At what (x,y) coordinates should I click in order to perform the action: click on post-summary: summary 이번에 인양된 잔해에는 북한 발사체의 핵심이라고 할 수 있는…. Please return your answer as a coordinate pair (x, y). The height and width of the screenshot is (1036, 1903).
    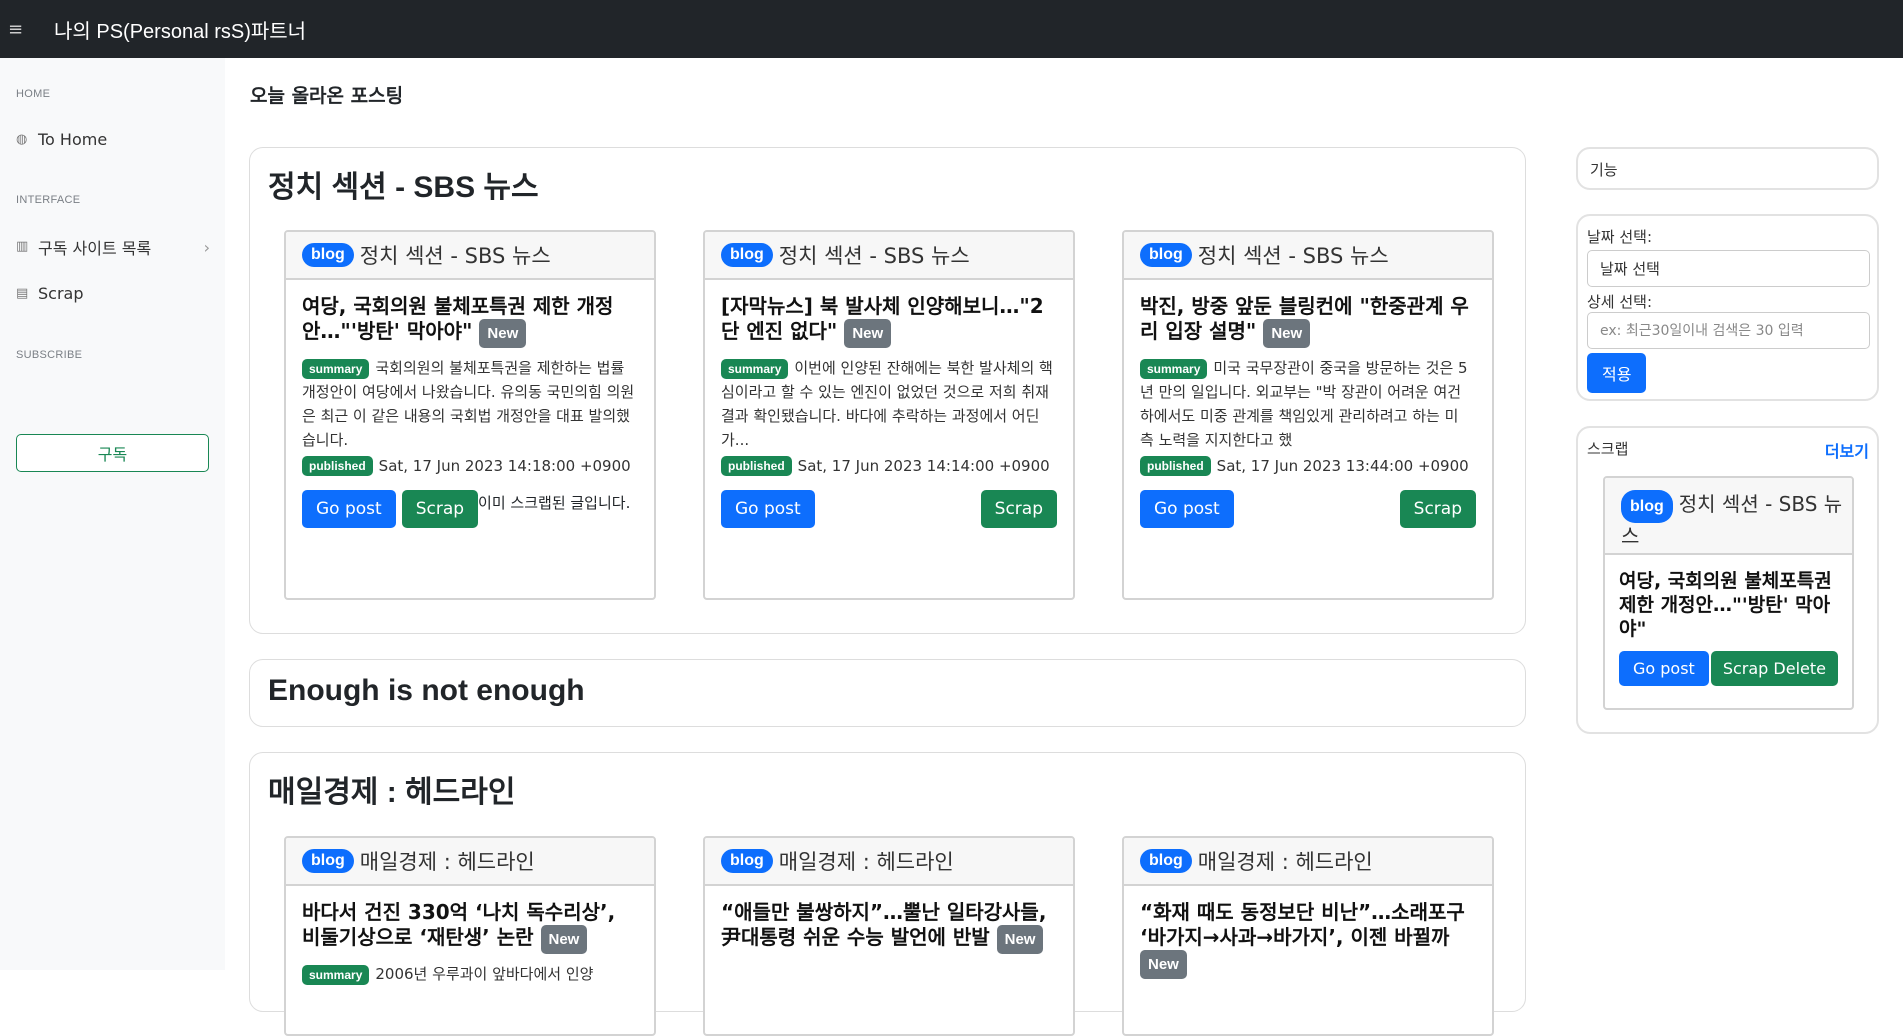
    Looking at the image, I should click on (889, 404).